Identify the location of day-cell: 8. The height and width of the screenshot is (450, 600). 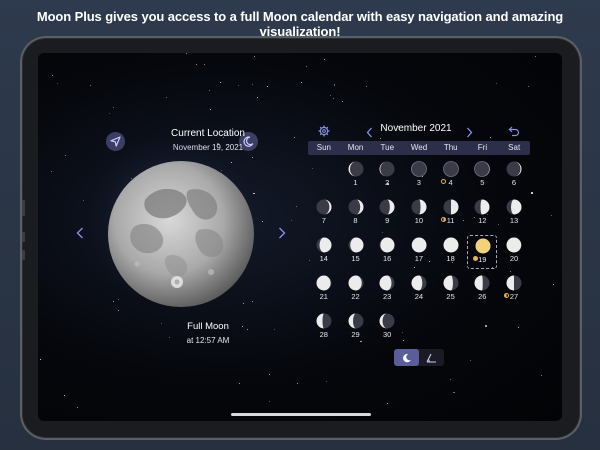
(356, 214).